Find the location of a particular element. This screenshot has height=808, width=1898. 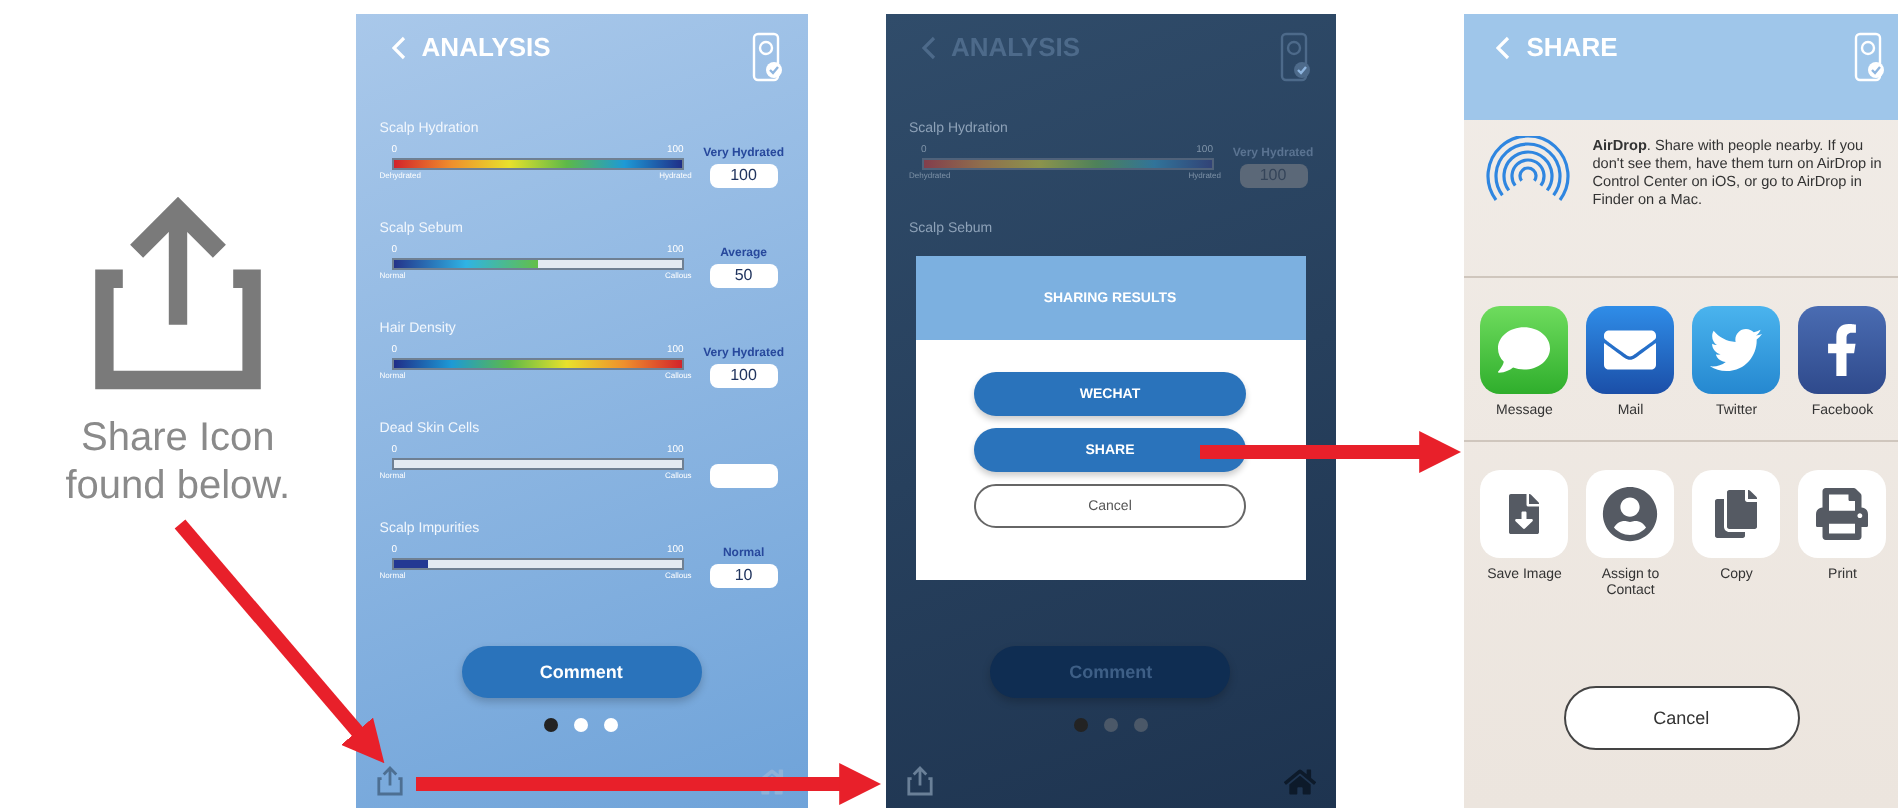

facebook-icon is located at coordinates (1842, 350).